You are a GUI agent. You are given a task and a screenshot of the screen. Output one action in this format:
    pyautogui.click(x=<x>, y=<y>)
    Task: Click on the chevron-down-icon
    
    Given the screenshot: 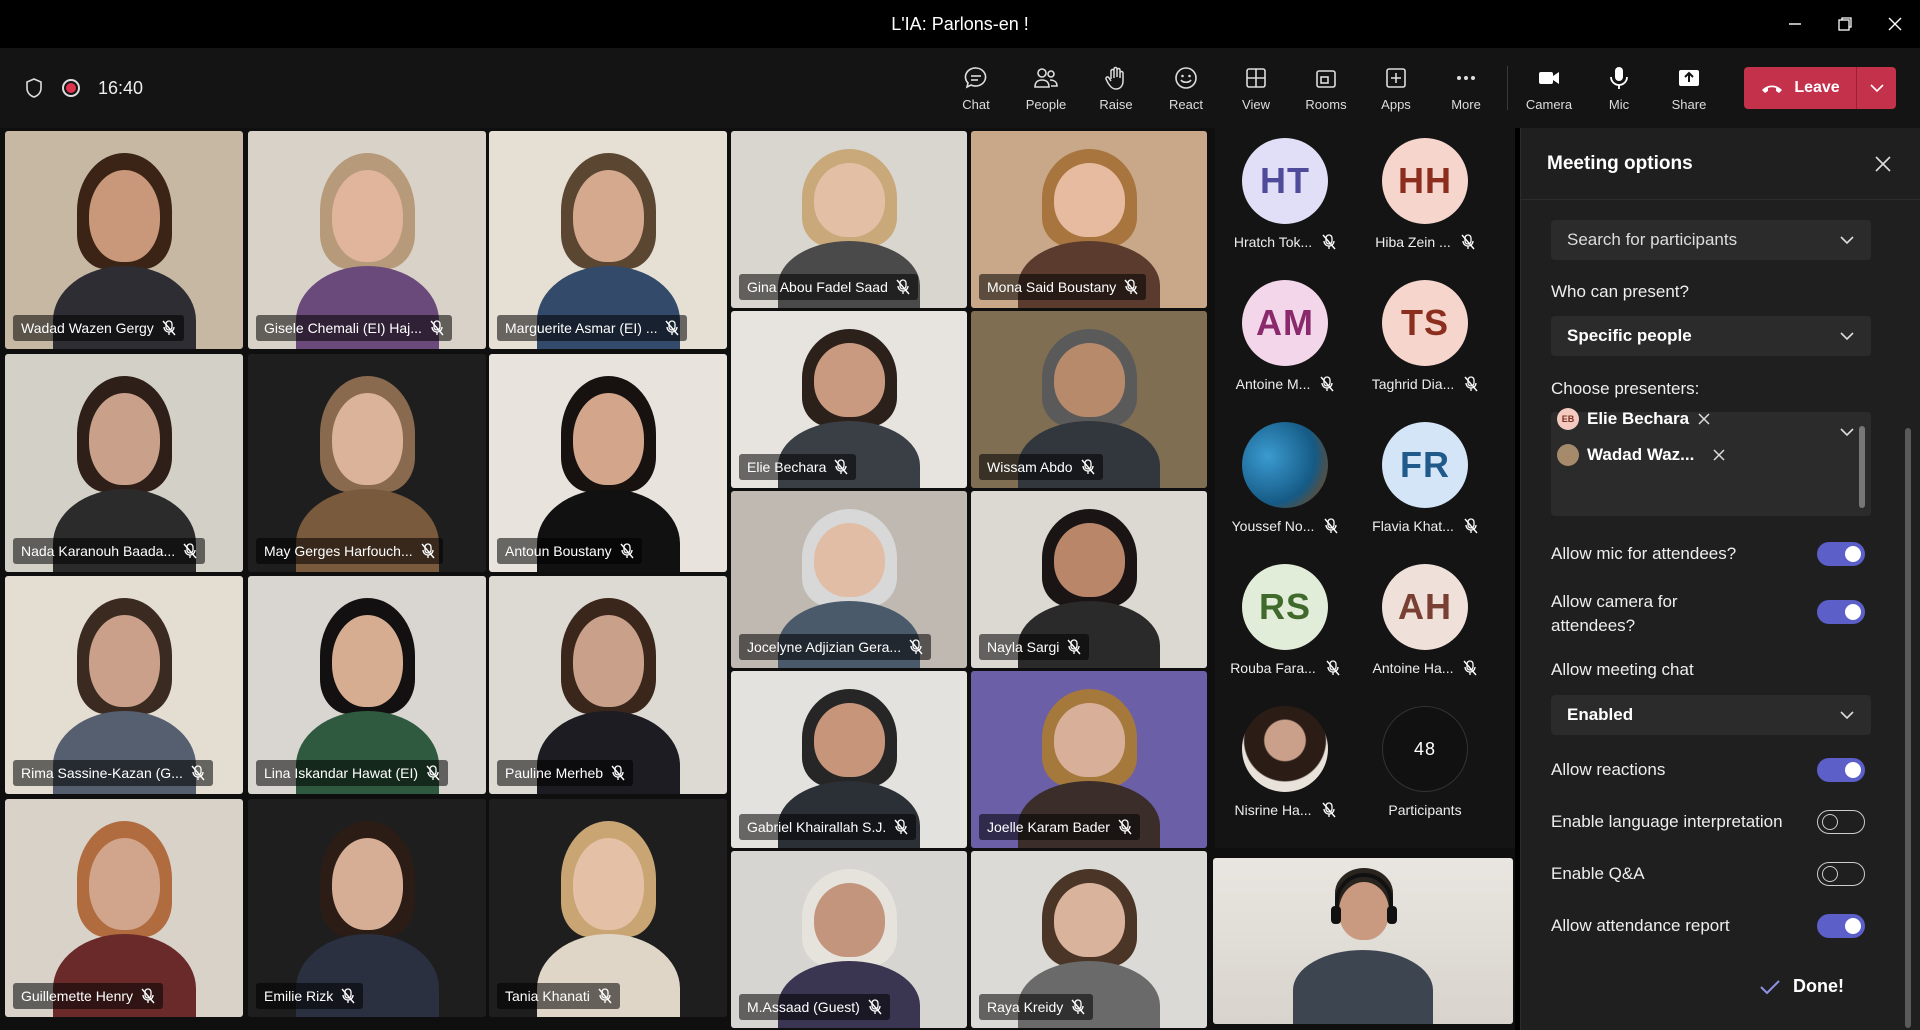 What is the action you would take?
    pyautogui.click(x=1847, y=432)
    